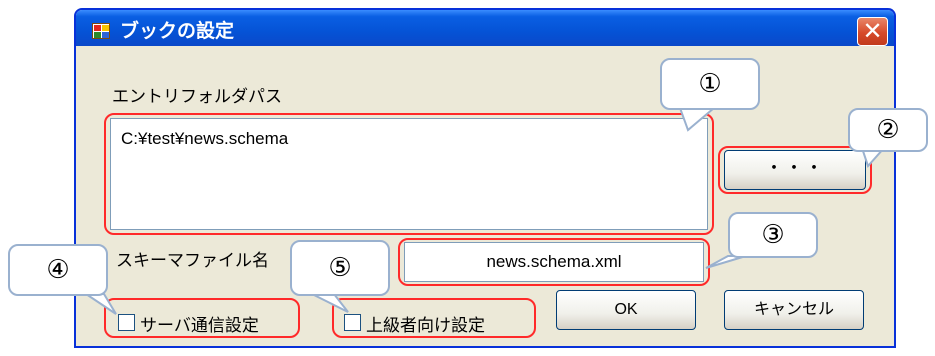 The image size is (935, 356). Describe the element at coordinates (710, 84) in the screenshot. I see `callout-1: ①` at that location.